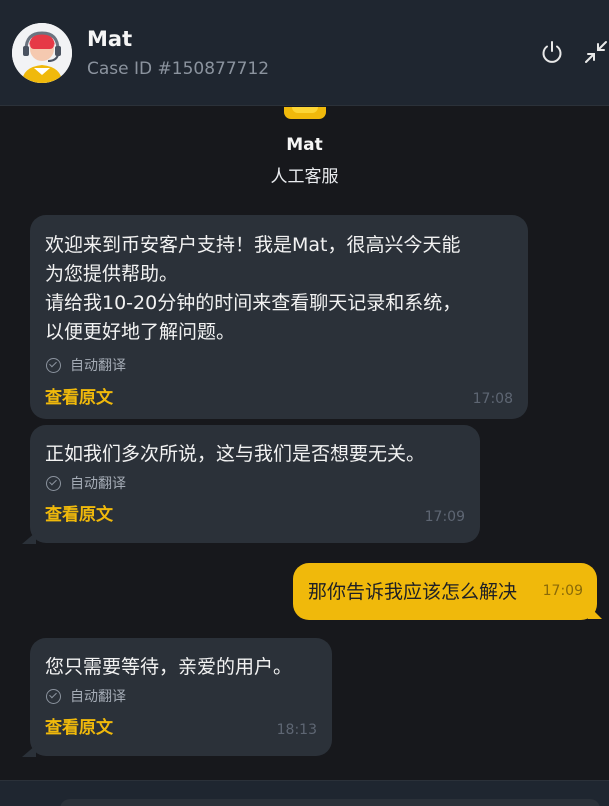 The image size is (609, 806). Describe the element at coordinates (140, 332) in the screenshot. I see `message-line: 以便更好地了解问题。` at that location.